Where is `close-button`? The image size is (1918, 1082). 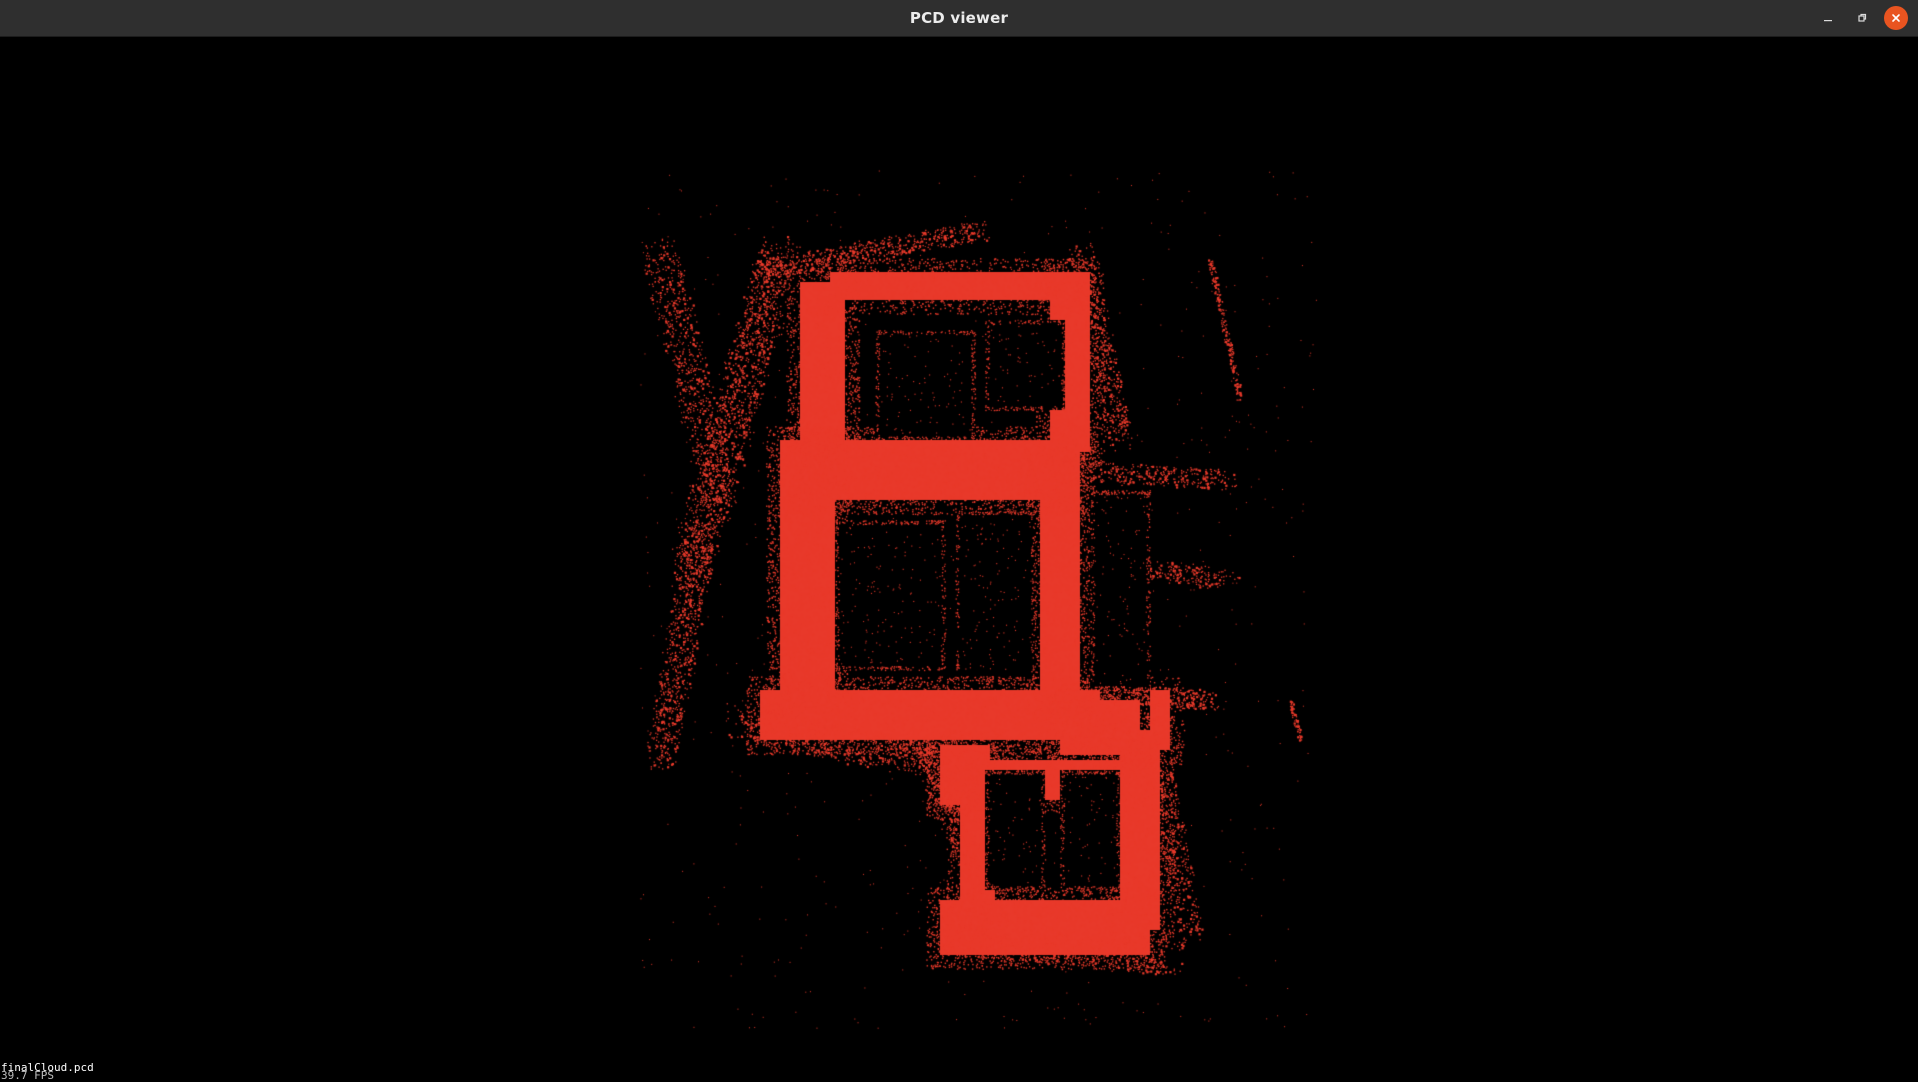
close-button is located at coordinates (1896, 18).